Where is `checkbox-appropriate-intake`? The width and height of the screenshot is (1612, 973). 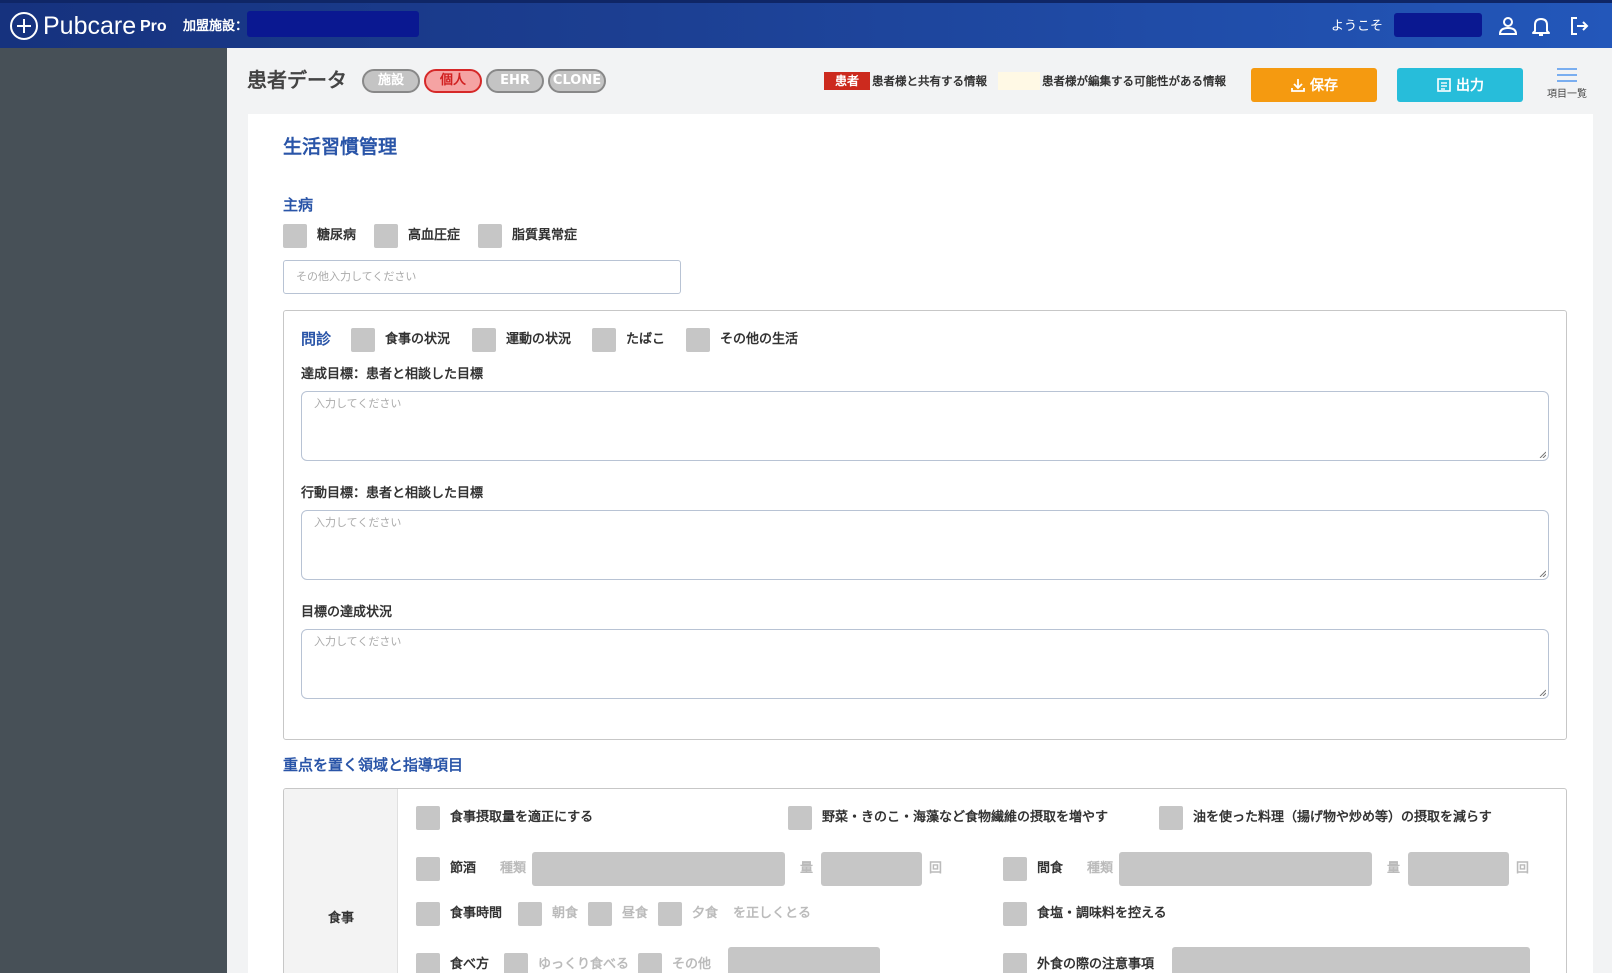
checkbox-appropriate-intake is located at coordinates (428, 818).